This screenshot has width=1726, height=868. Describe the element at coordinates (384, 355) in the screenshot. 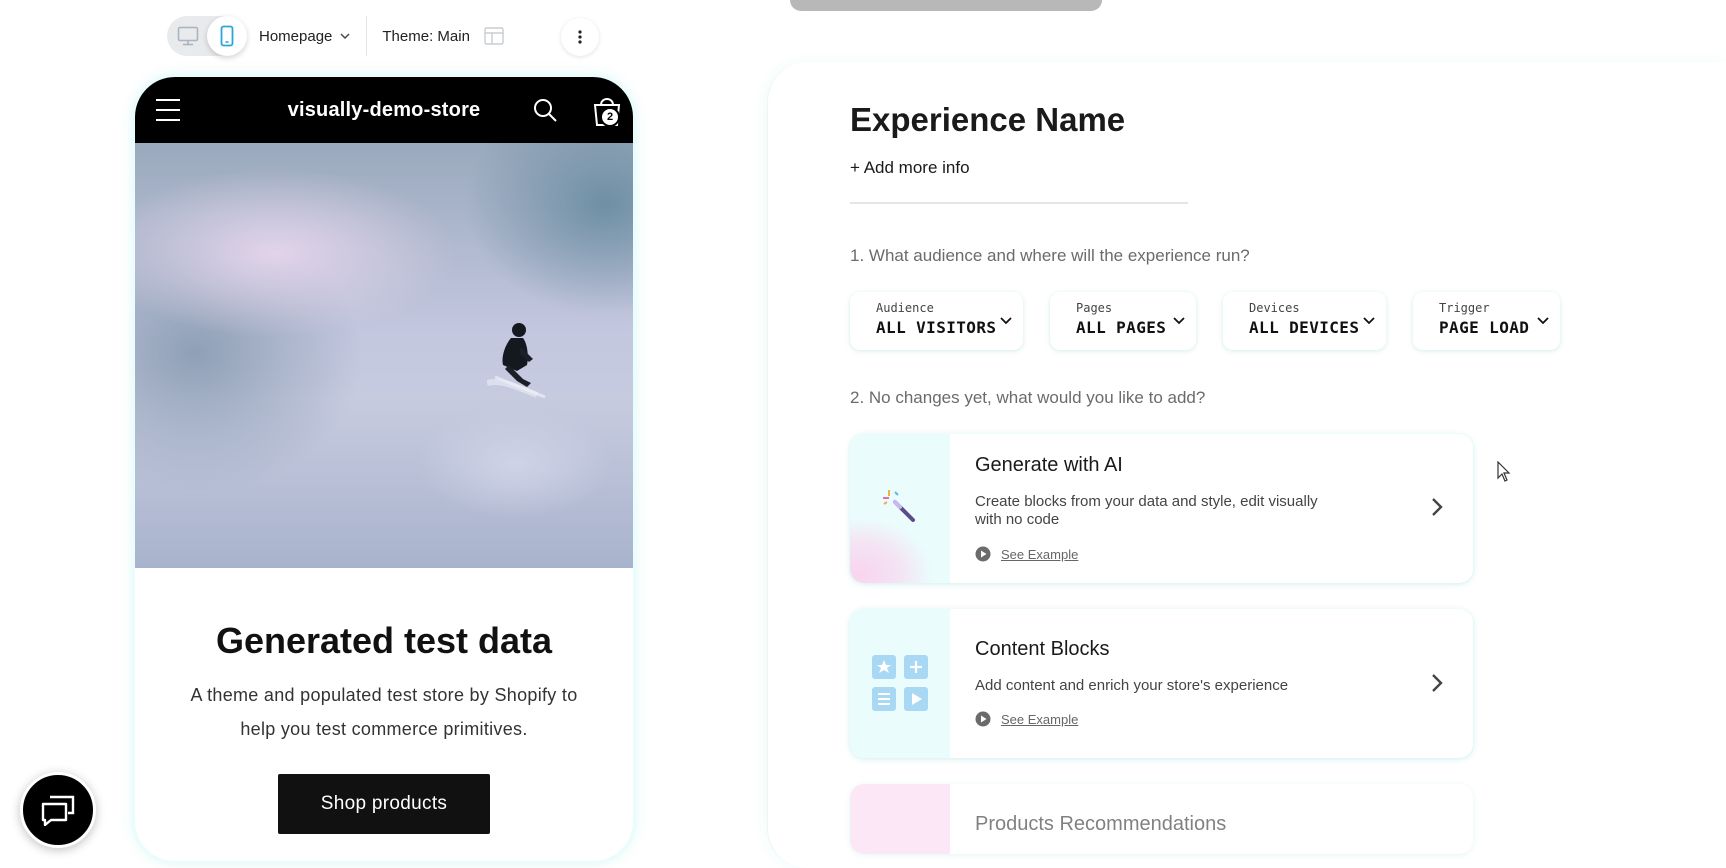

I see `hero-image` at that location.